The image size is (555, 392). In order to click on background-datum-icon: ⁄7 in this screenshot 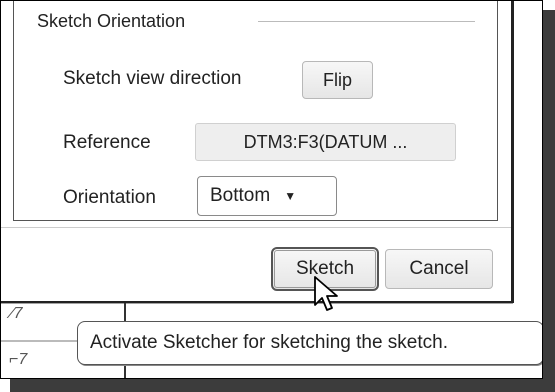, I will do `click(17, 313)`.